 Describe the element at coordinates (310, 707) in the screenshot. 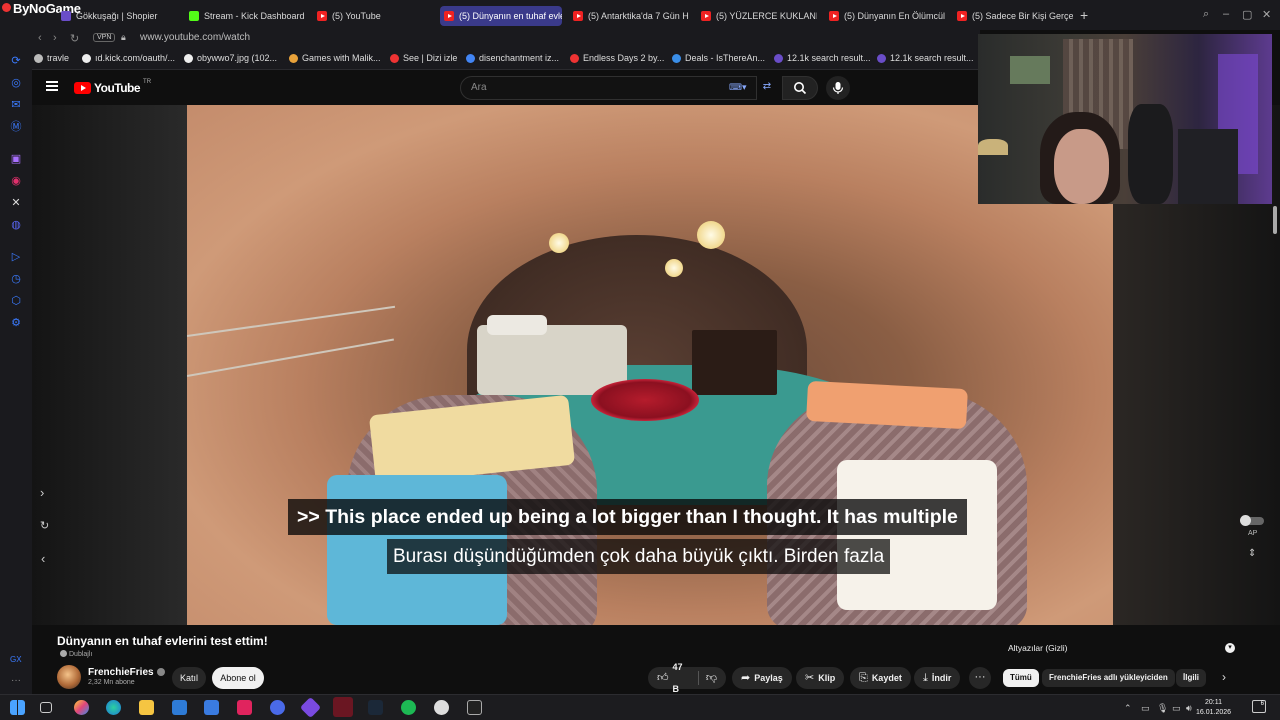

I see `app-diamond-icon` at that location.